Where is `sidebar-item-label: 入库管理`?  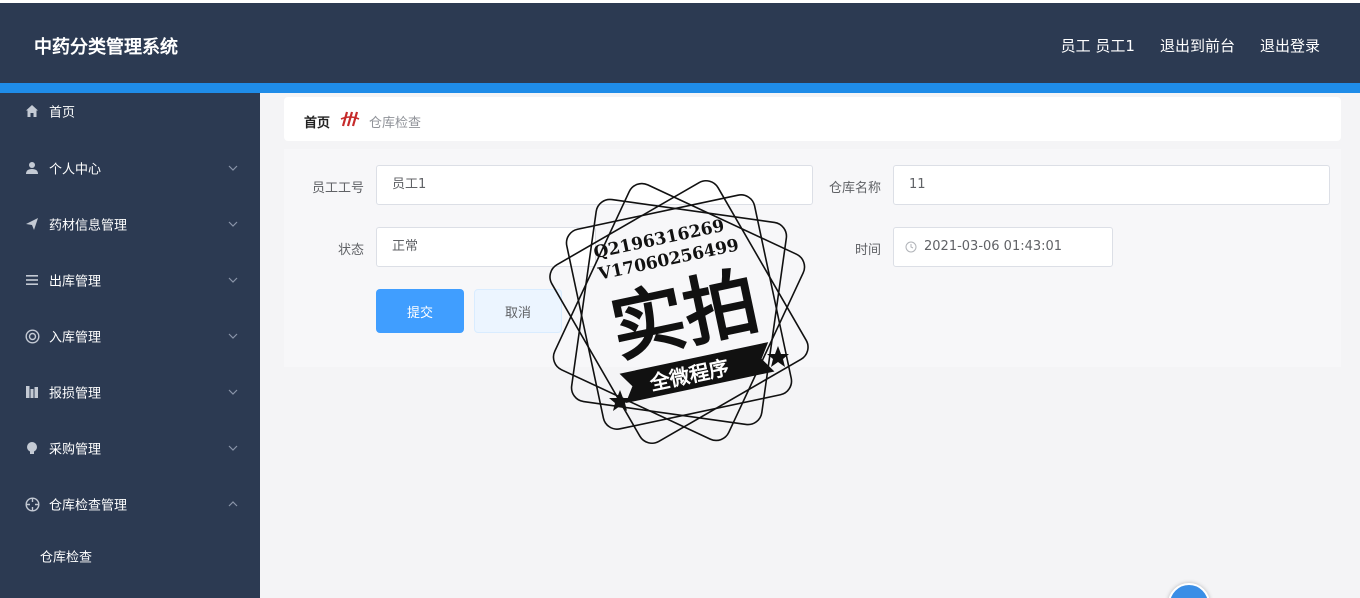
sidebar-item-label: 入库管理 is located at coordinates (75, 338).